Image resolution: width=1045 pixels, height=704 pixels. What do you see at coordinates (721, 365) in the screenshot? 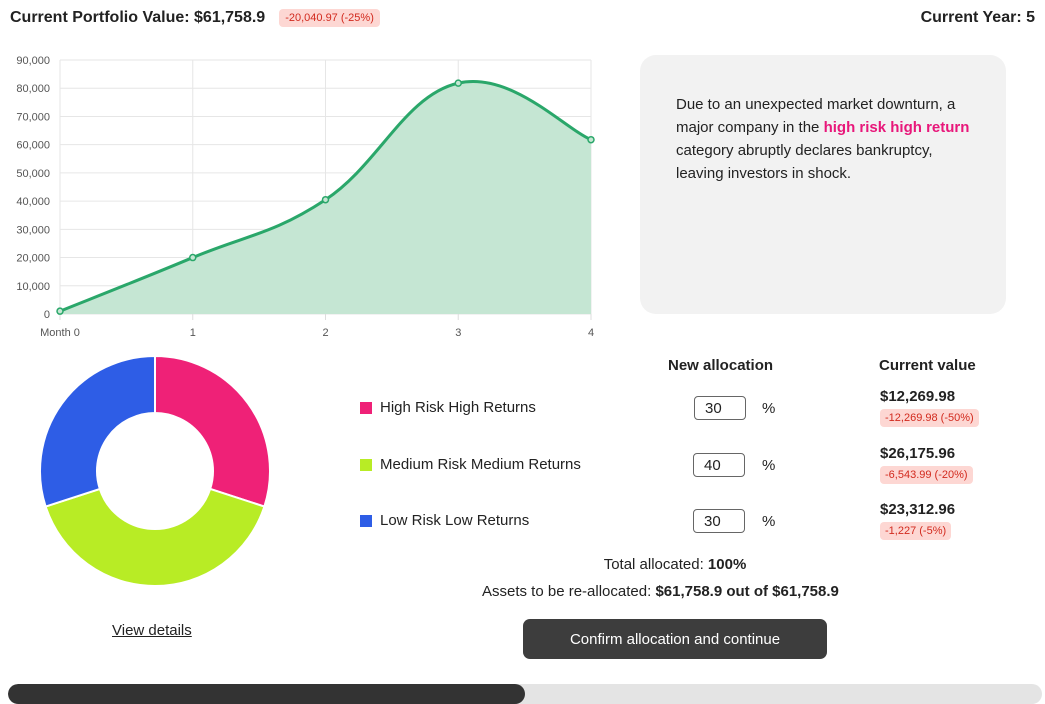
I see `new-allocation-header: New allocation` at bounding box center [721, 365].